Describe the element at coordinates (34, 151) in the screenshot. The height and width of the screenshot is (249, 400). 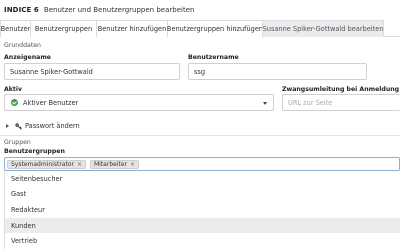
I see `groups-label: Benutzergruppen` at that location.